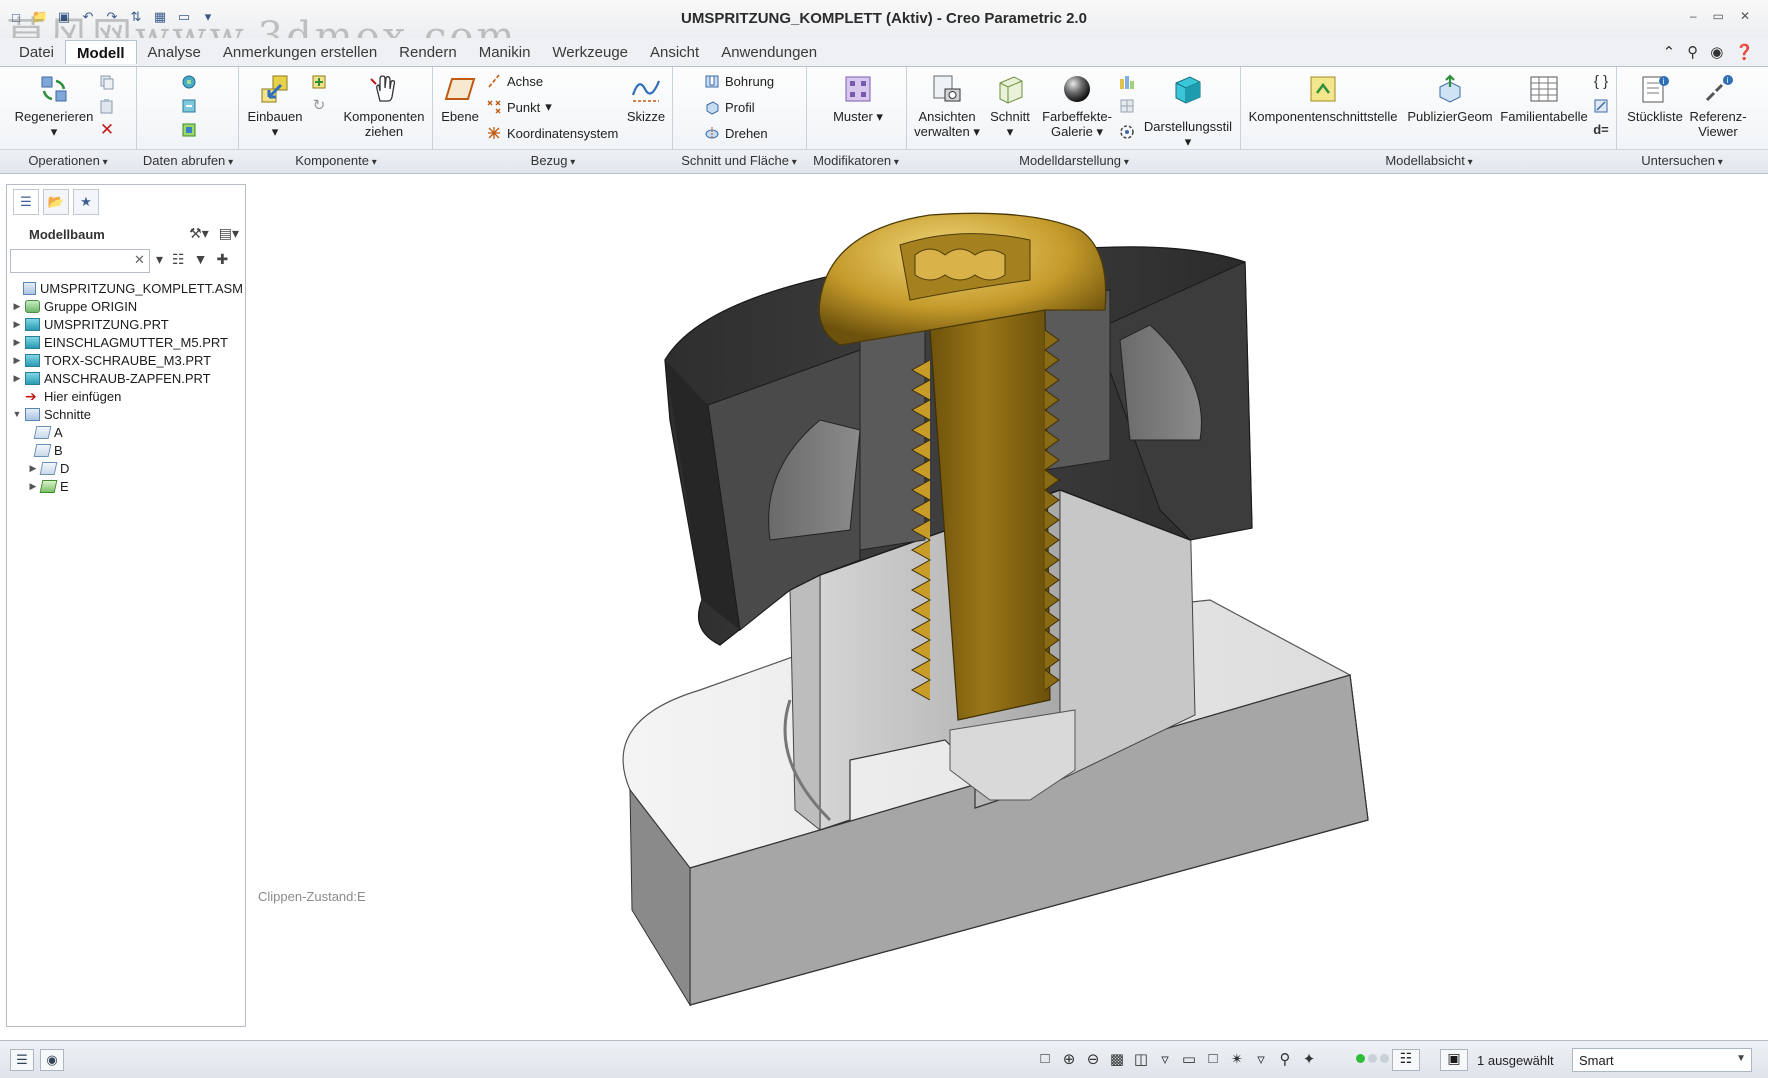 The width and height of the screenshot is (1768, 1078). I want to click on komponenten-ziehen-button: Komponenten ziehen, so click(384, 106).